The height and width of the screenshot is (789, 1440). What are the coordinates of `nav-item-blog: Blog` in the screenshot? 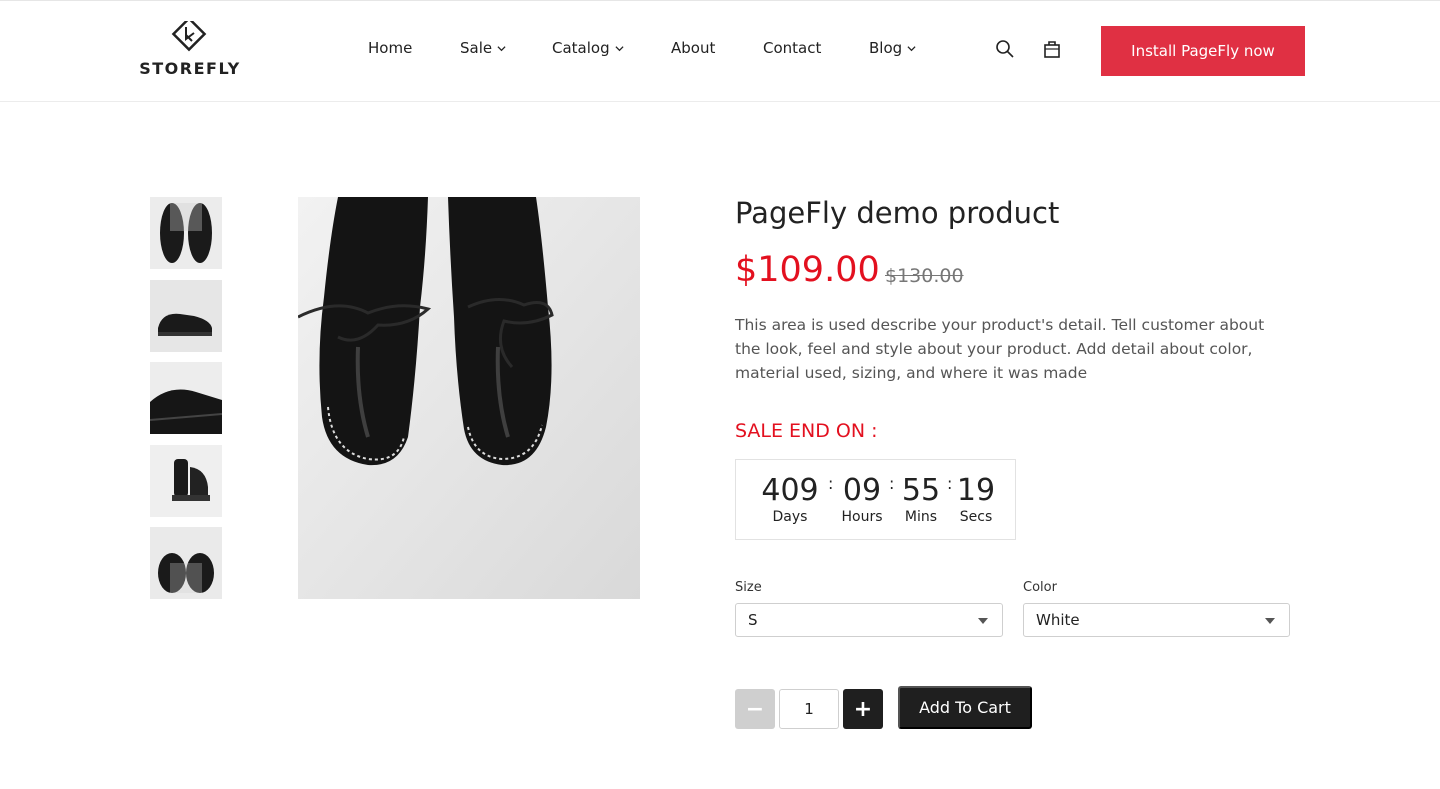 It's located at (892, 48).